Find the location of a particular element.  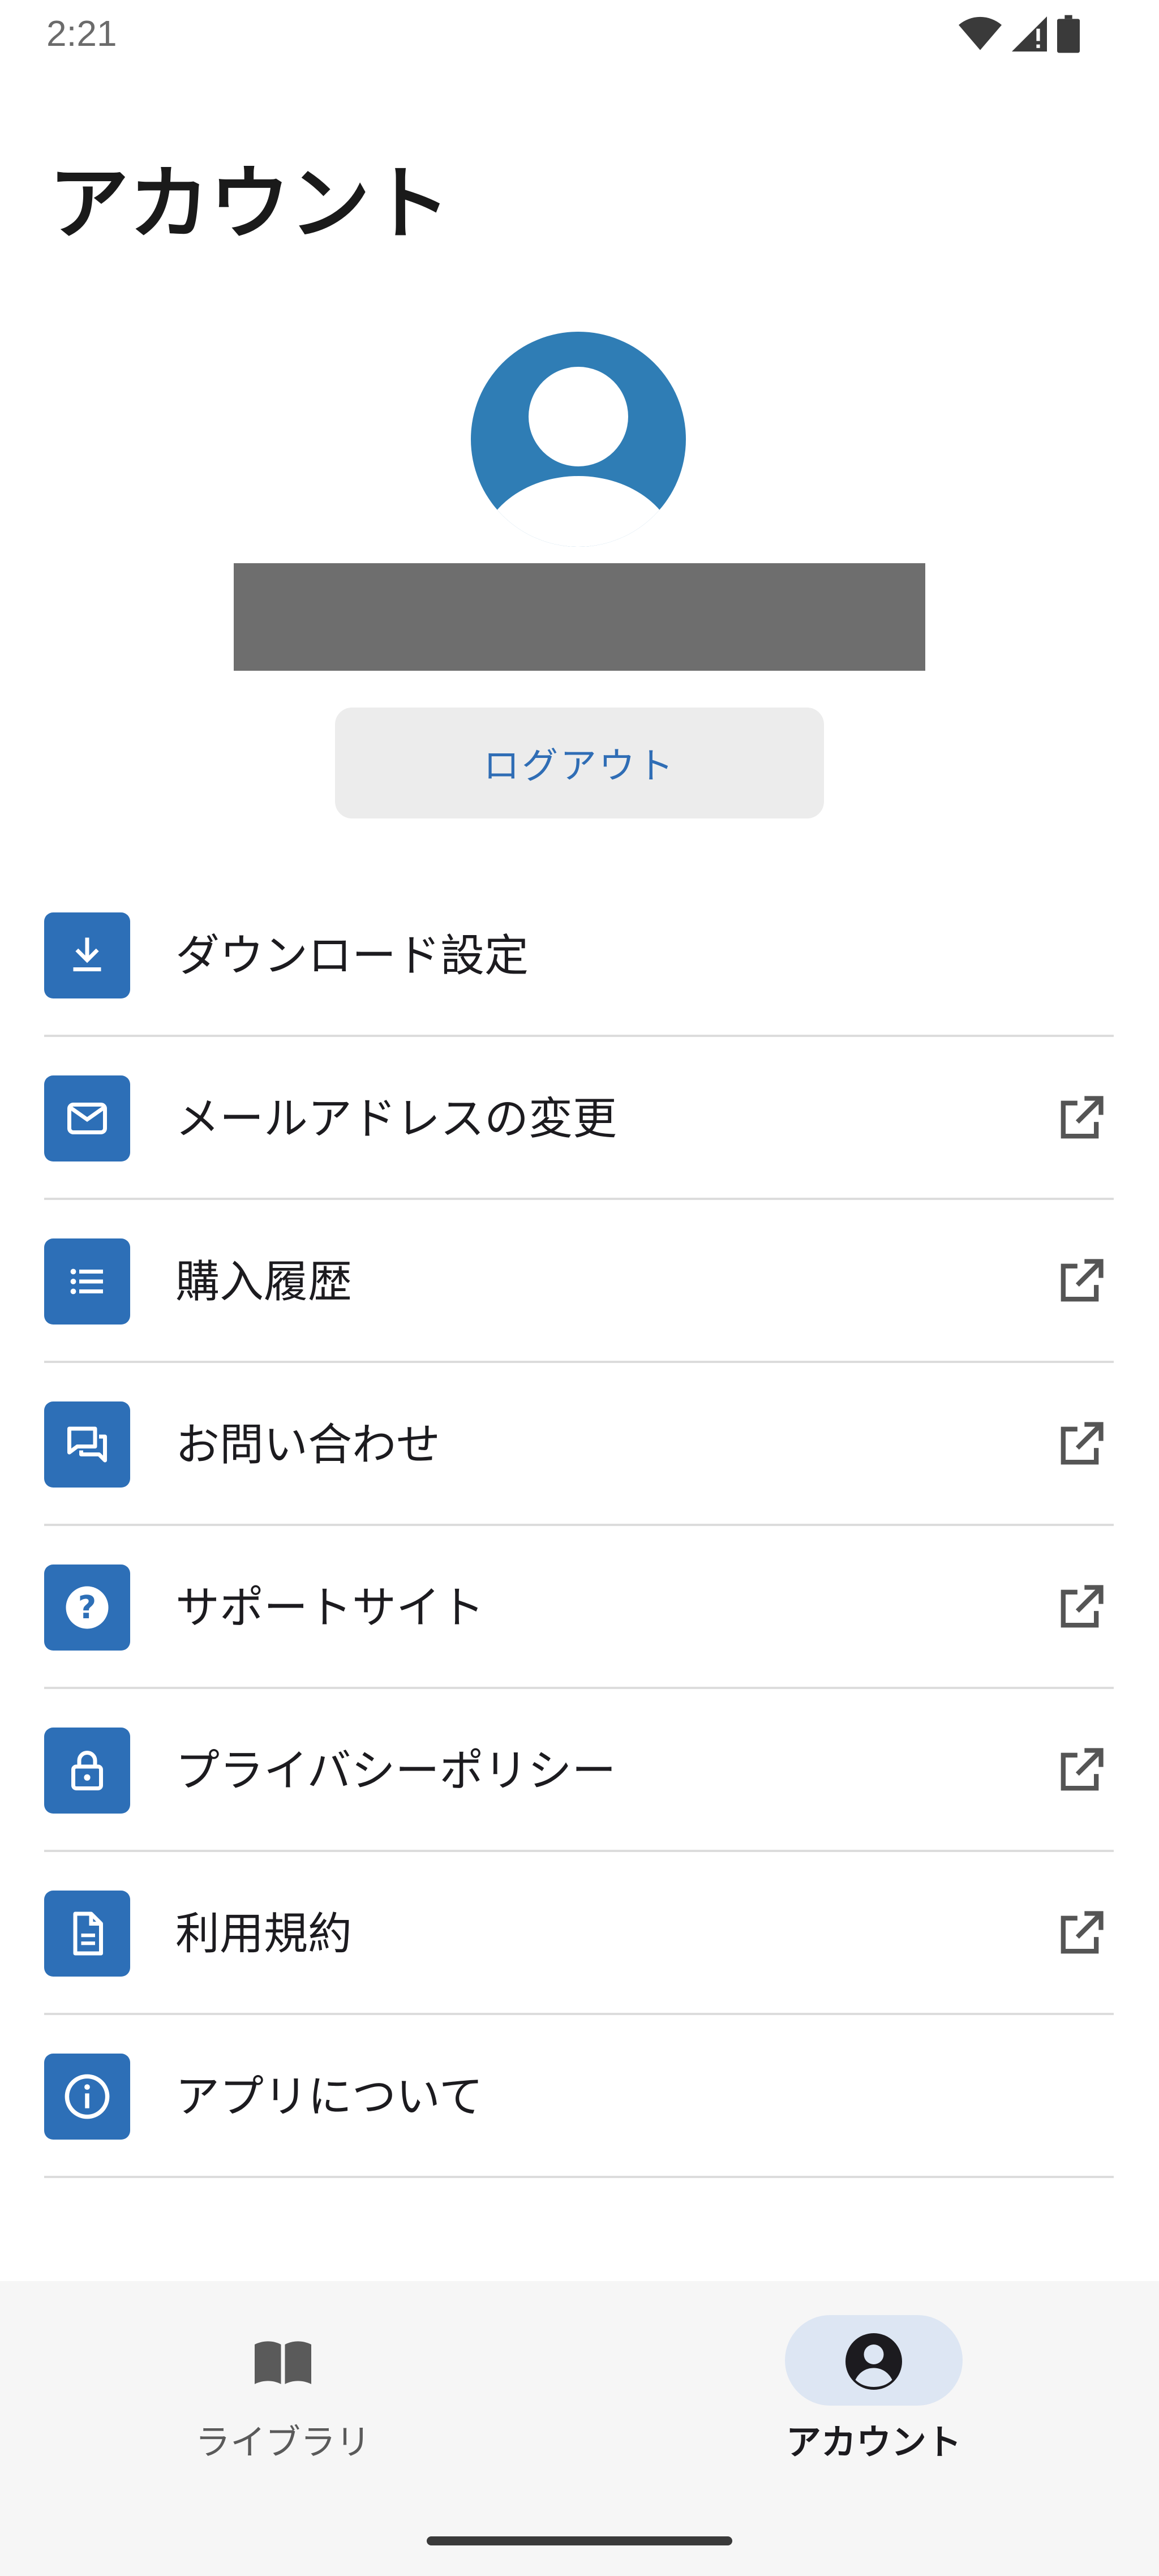

menu-item-terms-of-use: 利用規約 is located at coordinates (579, 1933).